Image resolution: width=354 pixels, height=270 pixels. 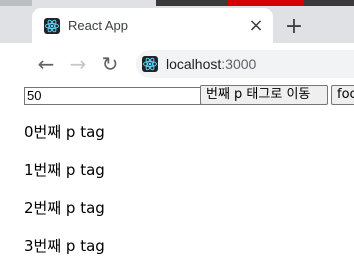 I want to click on url-host: localhost, so click(x=194, y=64).